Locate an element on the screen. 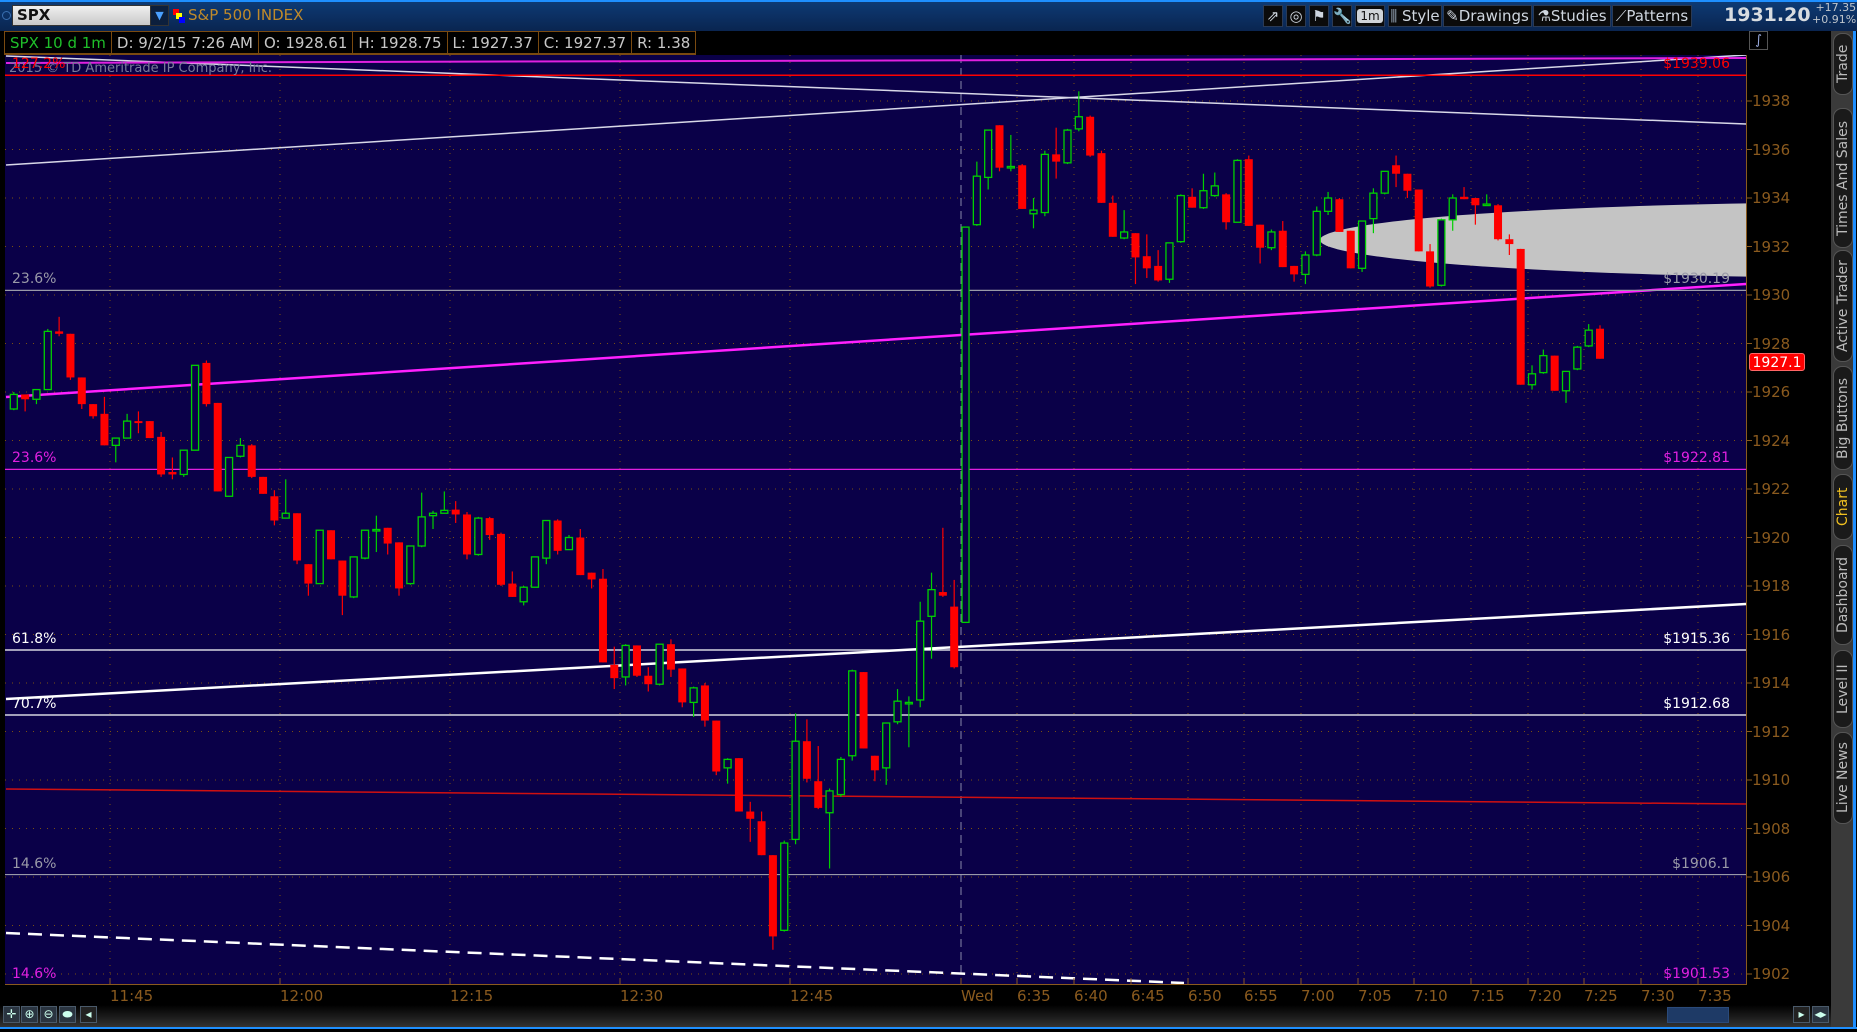  y-tick-label: 1918 is located at coordinates (1771, 586).